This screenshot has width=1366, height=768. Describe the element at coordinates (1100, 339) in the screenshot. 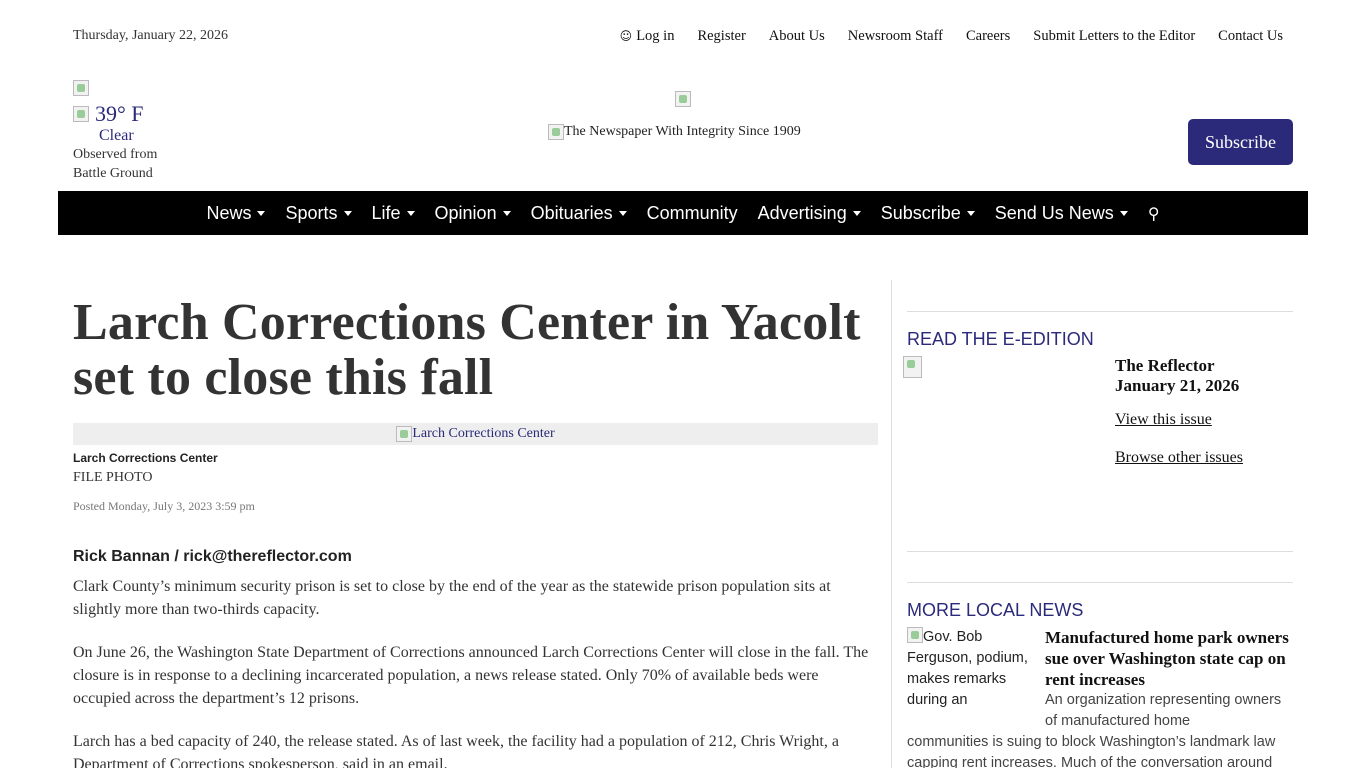

I see `eedition-heading: READ THE E-EDITION` at that location.